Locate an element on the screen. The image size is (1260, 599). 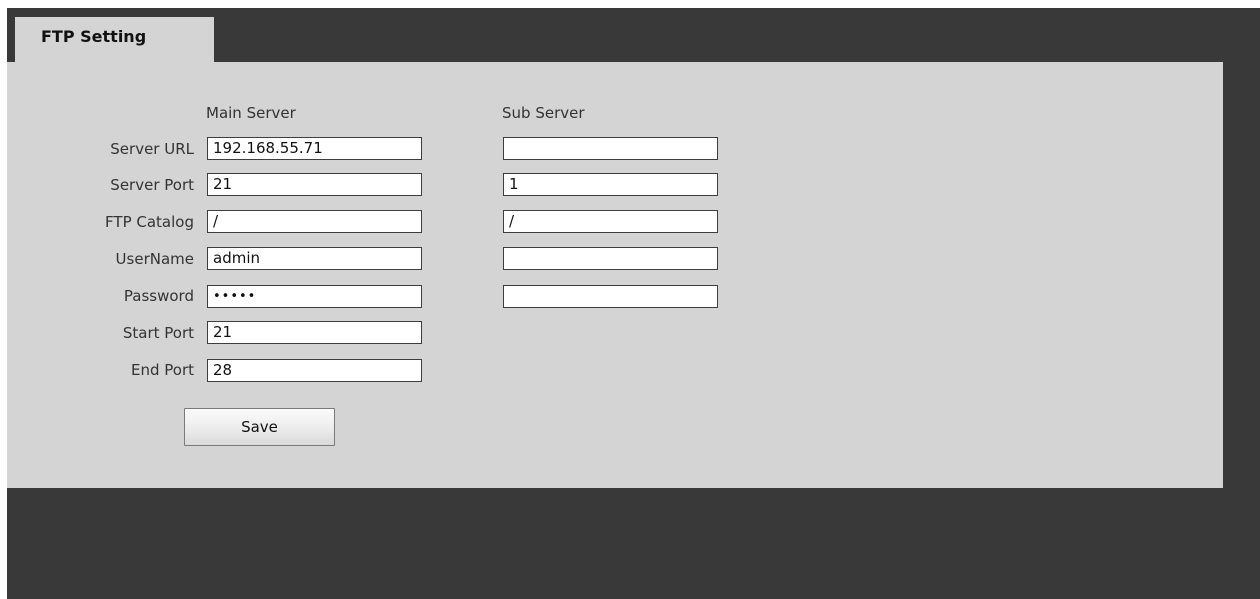
main-server-port-field: 21 is located at coordinates (314, 184).